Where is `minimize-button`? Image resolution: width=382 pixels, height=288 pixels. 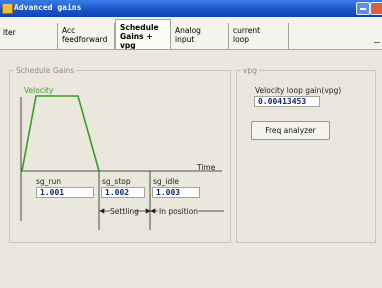
minimize-button is located at coordinates (363, 8).